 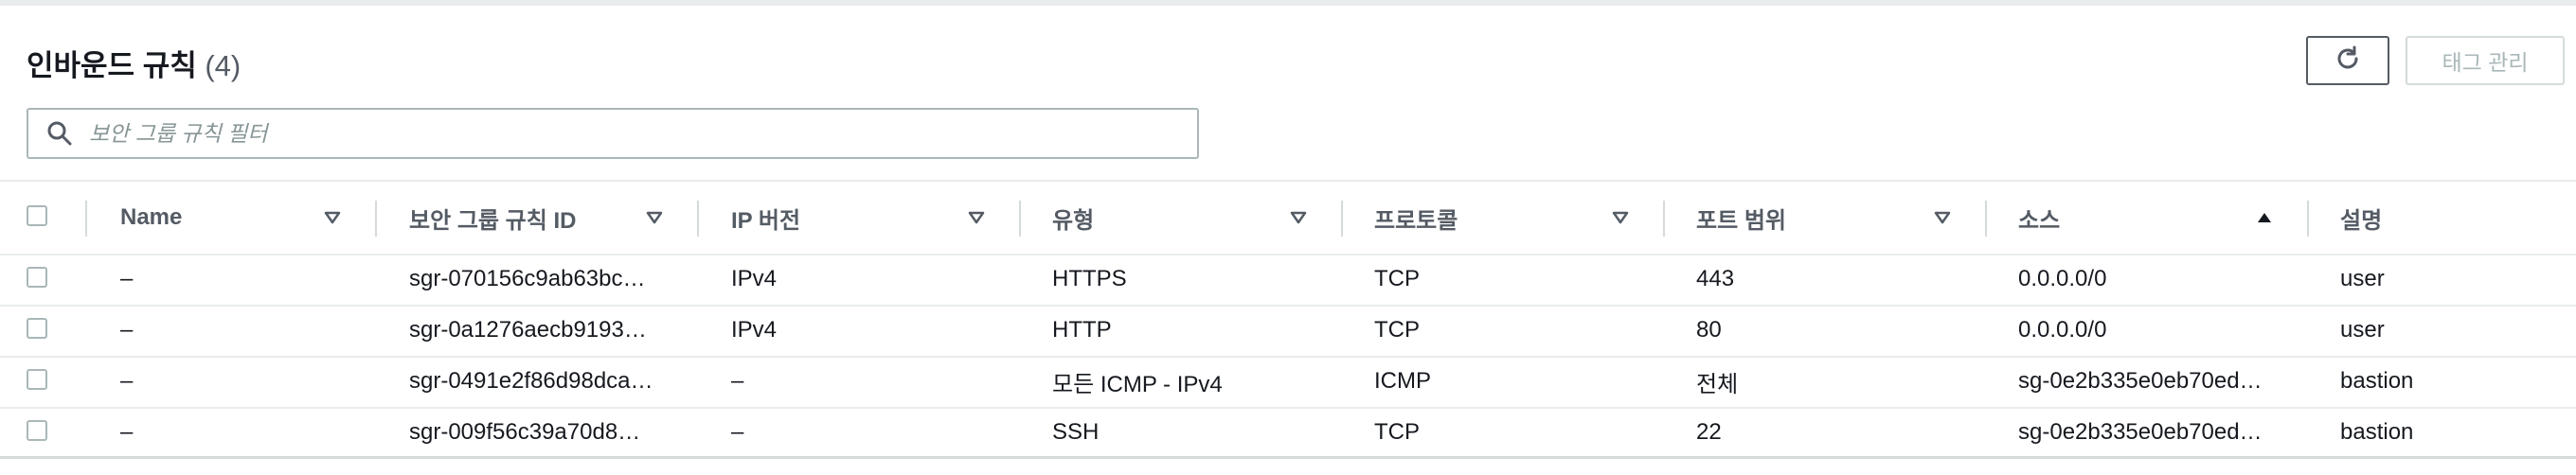 I want to click on rule-filter-search, so click(x=613, y=133).